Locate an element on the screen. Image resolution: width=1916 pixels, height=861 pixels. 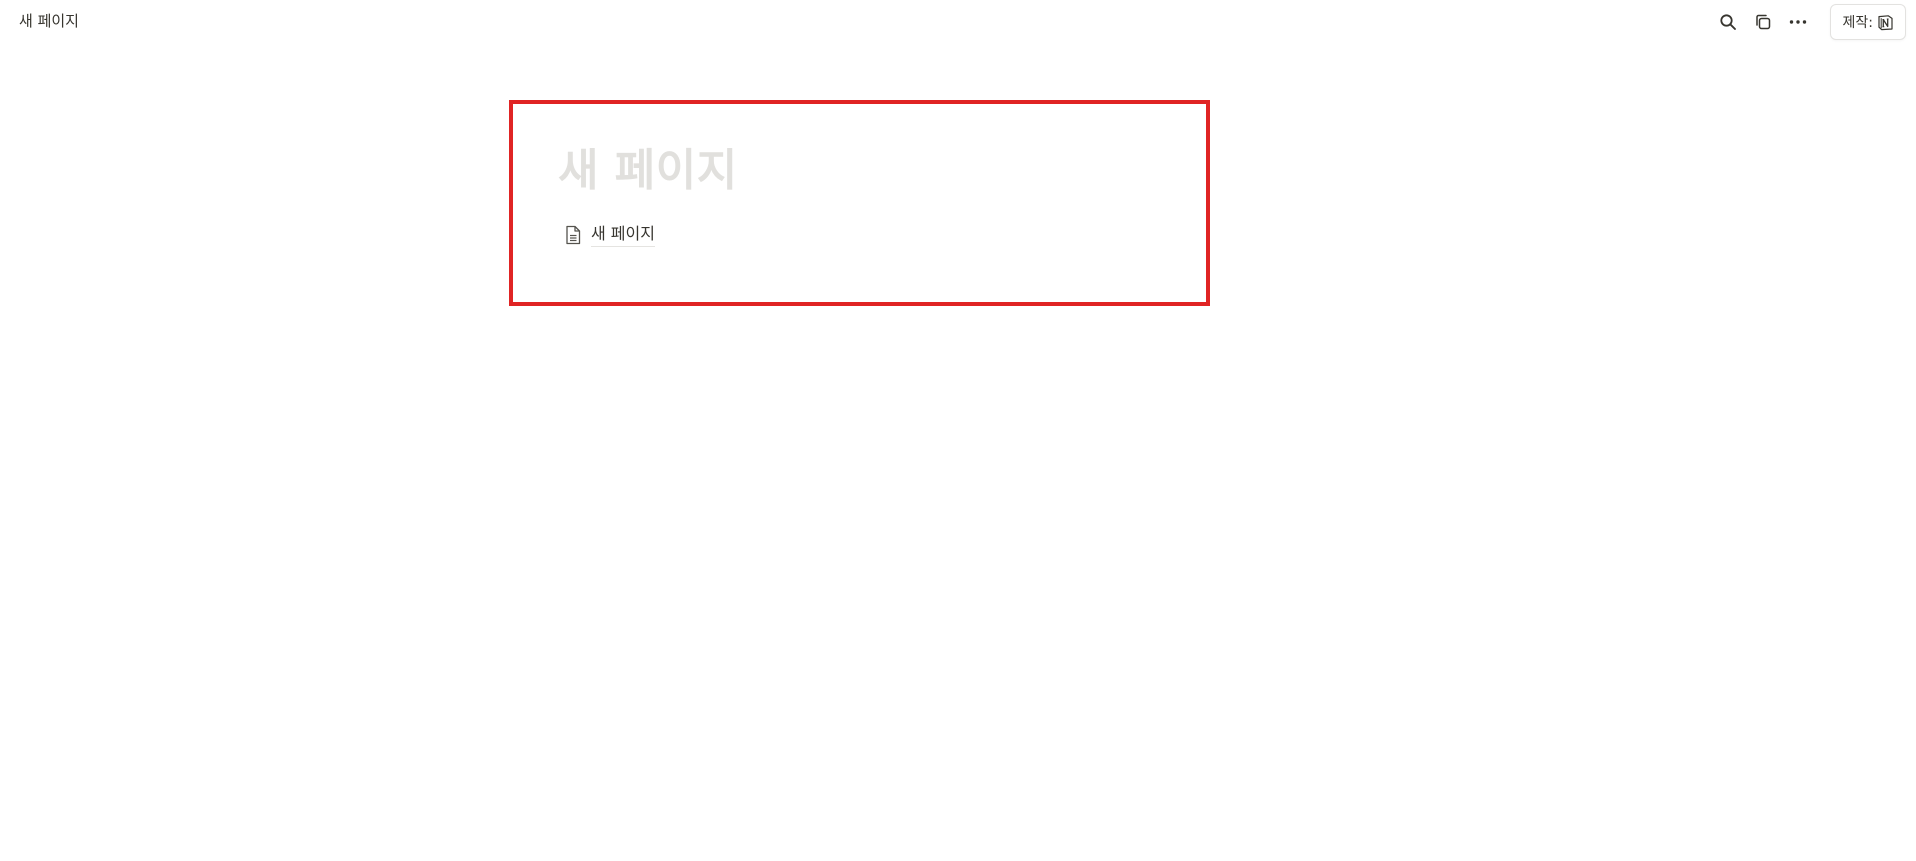
subpage-link: 새 페이지 is located at coordinates (608, 235).